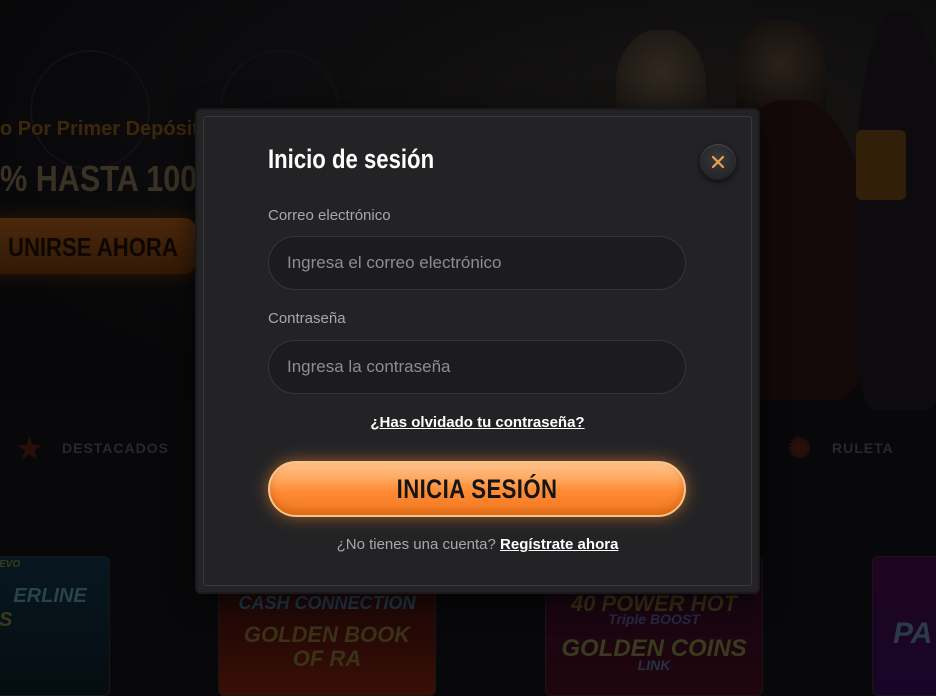 The height and width of the screenshot is (696, 936). What do you see at coordinates (416, 544) in the screenshot?
I see `no-account-text: ¿No tienes una cuenta?` at bounding box center [416, 544].